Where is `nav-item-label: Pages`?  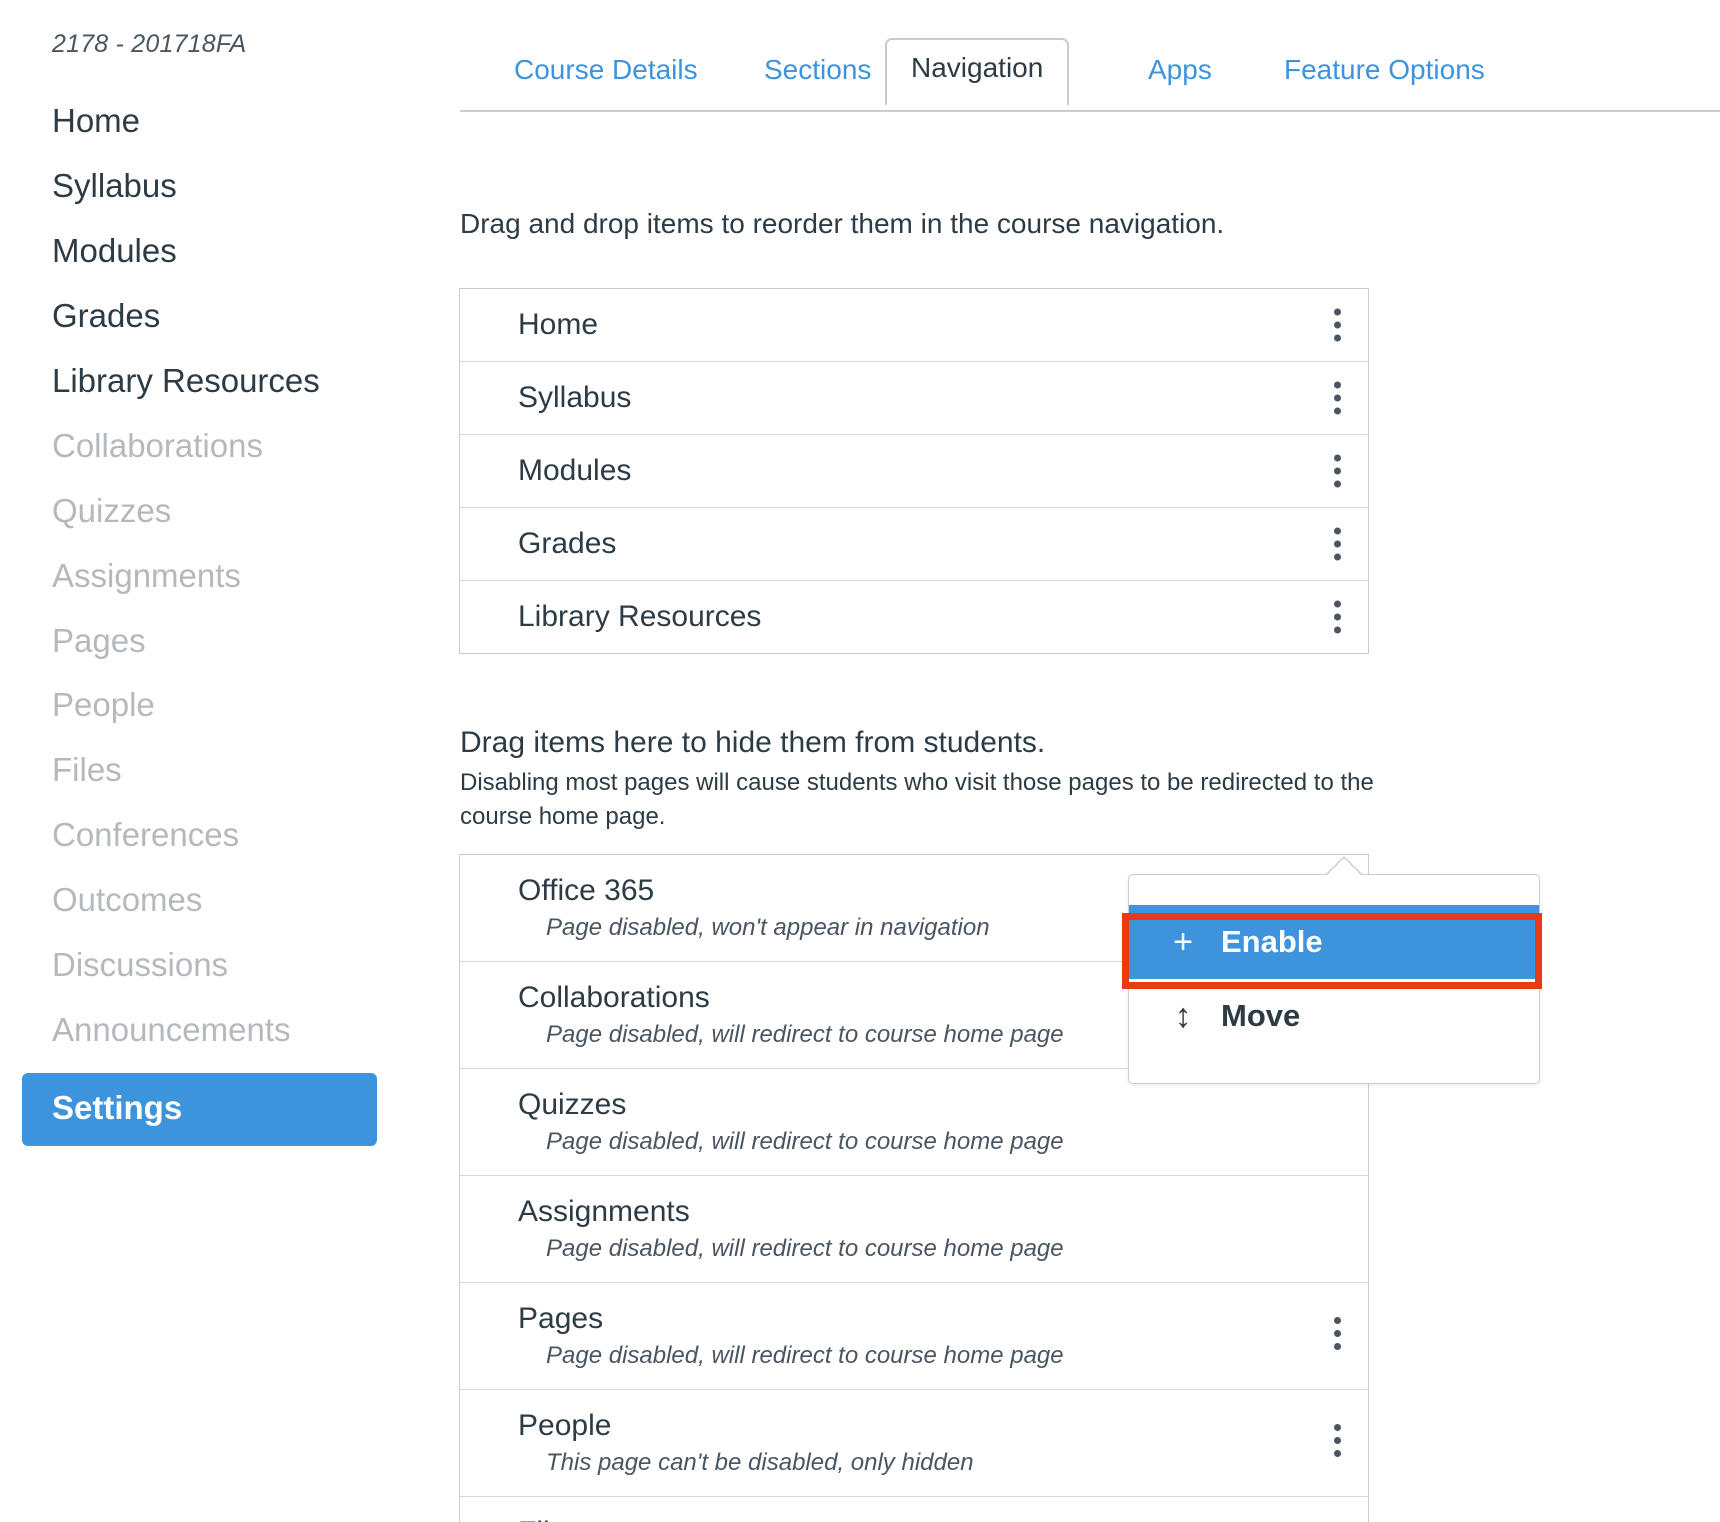 nav-item-label: Pages is located at coordinates (561, 1319).